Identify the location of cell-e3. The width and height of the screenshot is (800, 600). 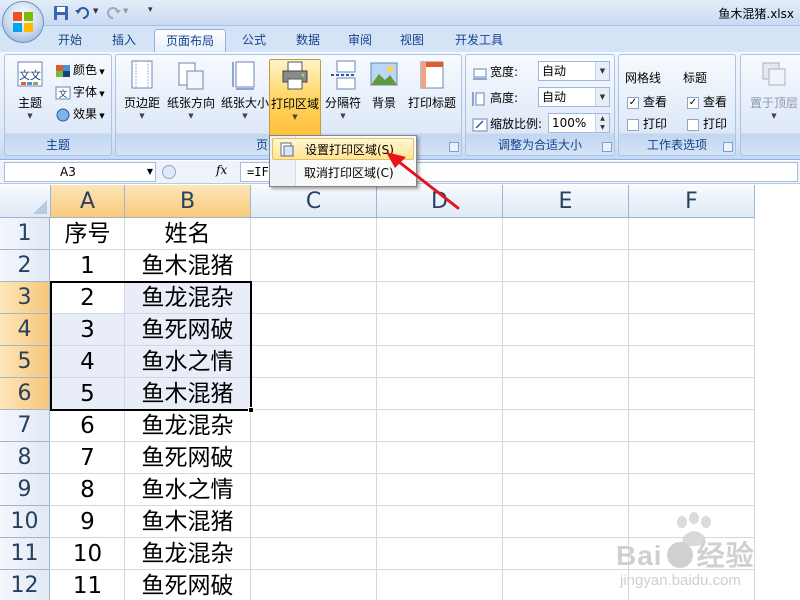
(566, 298).